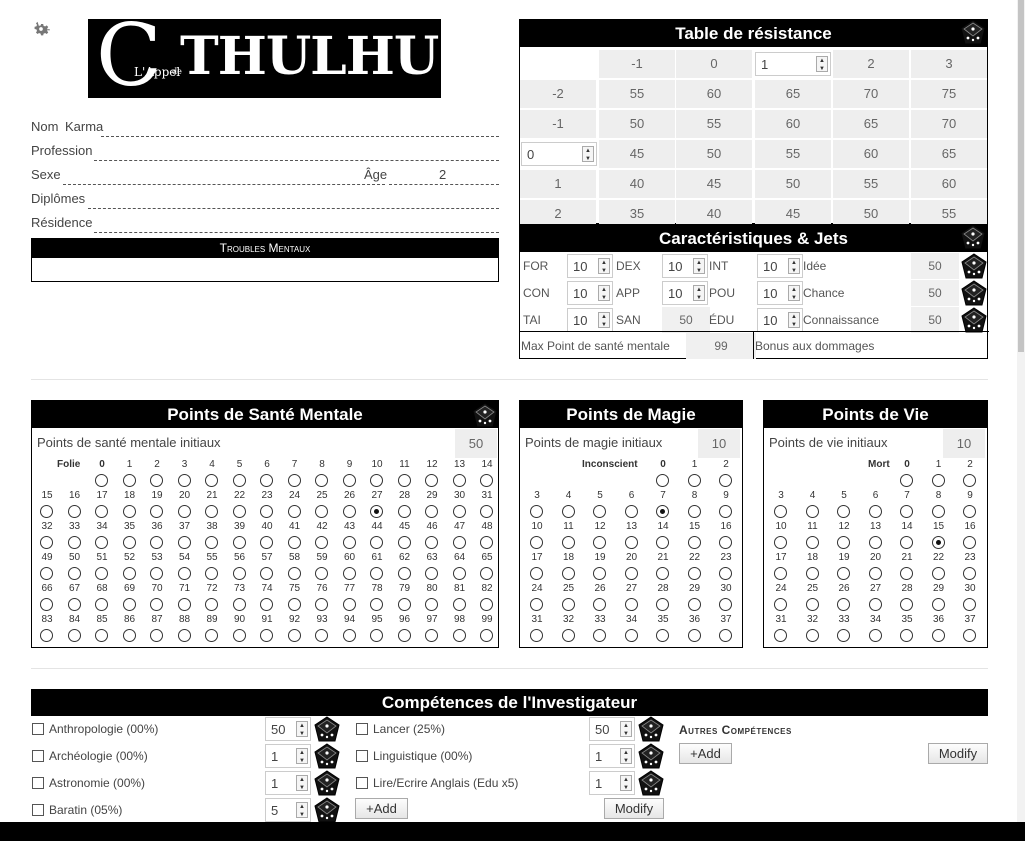  I want to click on skill-spinner: 1 ▲ ▼, so click(288, 783).